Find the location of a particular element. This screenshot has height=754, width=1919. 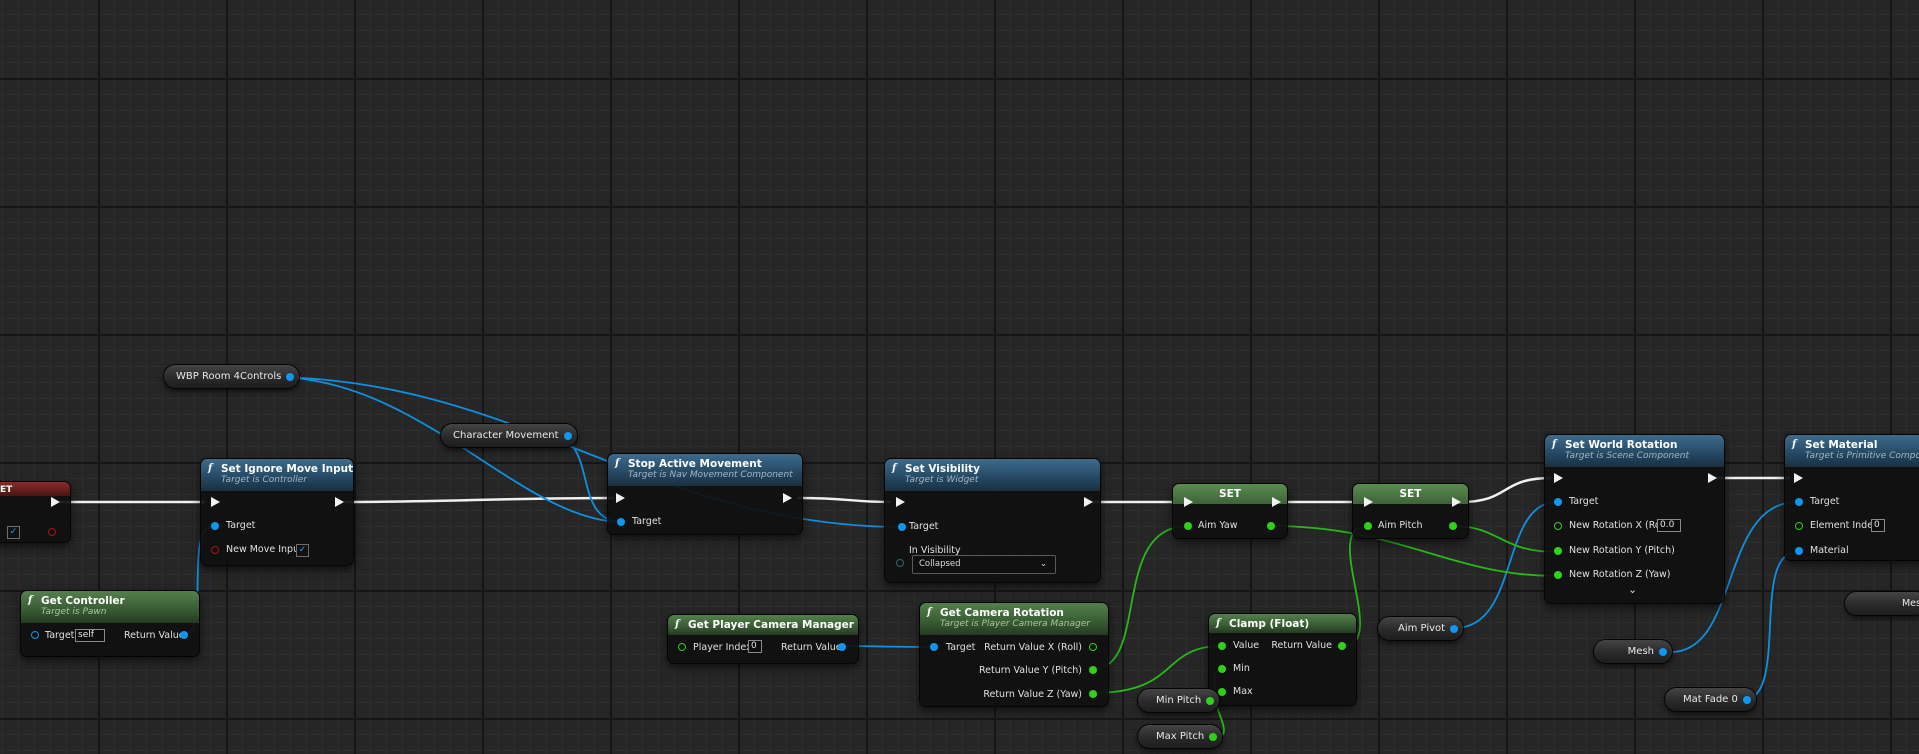

pin-label: New Rotation Y (Pitch) is located at coordinates (1622, 550).